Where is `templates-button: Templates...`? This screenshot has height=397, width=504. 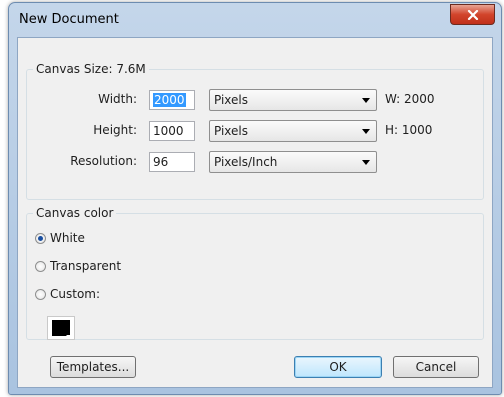
templates-button: Templates... is located at coordinates (93, 367).